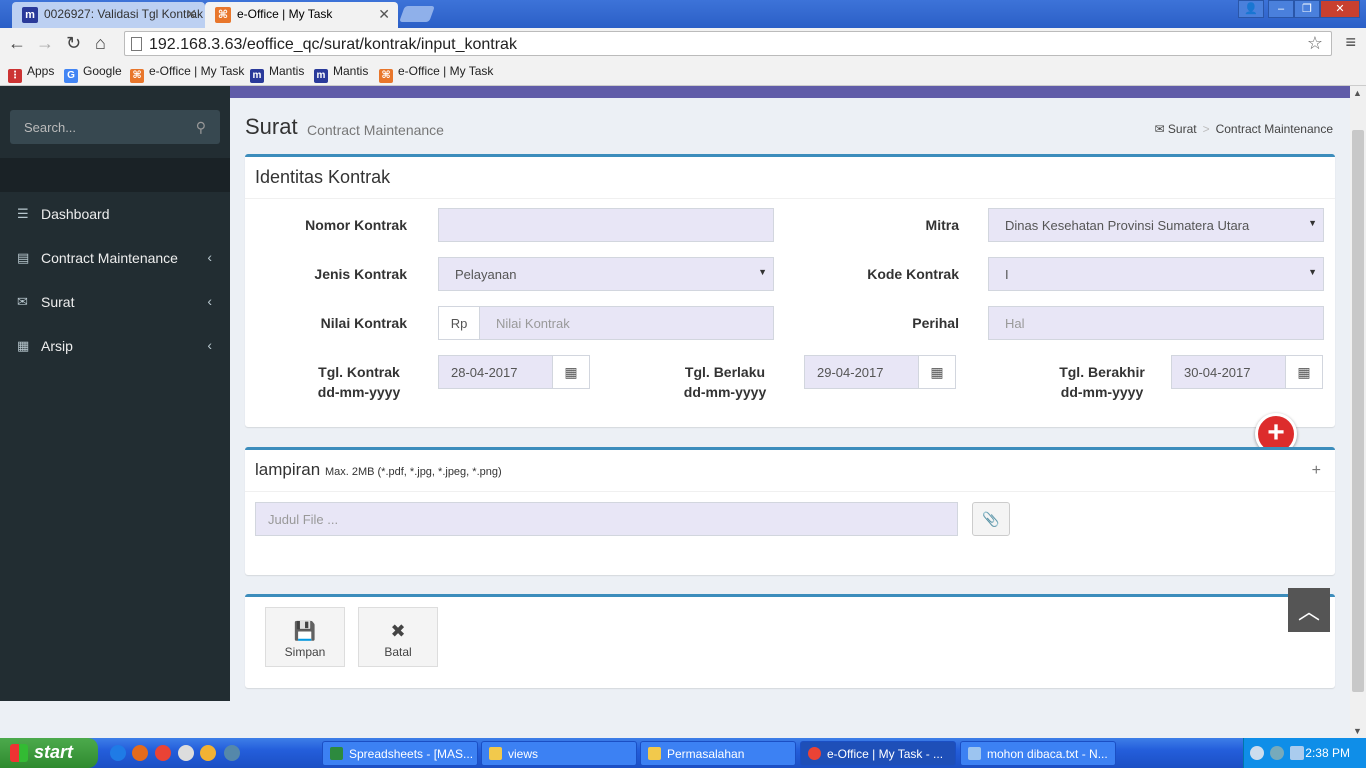 This screenshot has width=1366, height=768. Describe the element at coordinates (305, 631) in the screenshot. I see `save-icon: 💾` at that location.